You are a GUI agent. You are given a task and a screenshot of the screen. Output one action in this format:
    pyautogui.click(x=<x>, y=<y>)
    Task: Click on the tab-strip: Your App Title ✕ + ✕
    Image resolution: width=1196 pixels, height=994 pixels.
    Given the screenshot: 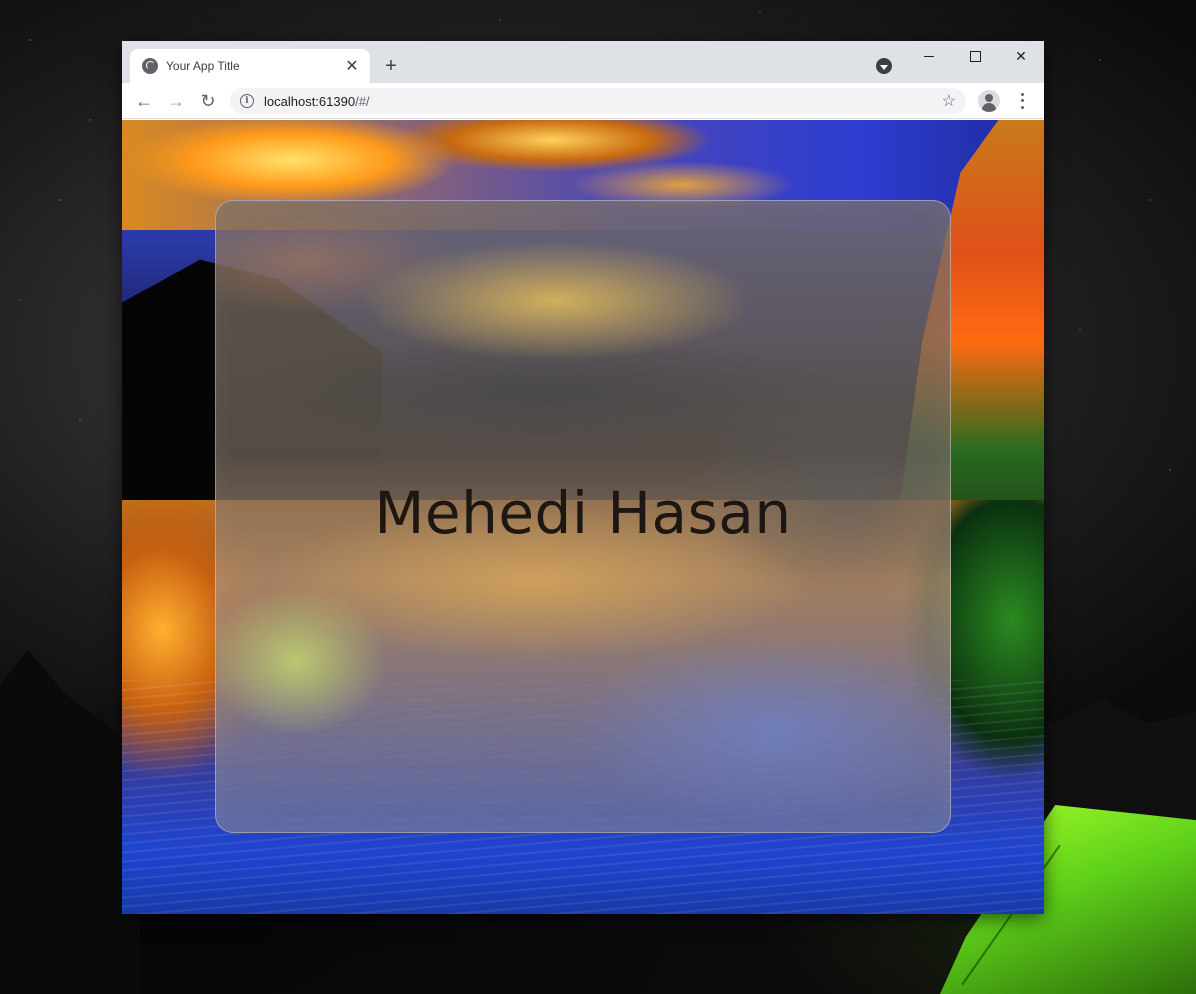 What is the action you would take?
    pyautogui.click(x=583, y=62)
    